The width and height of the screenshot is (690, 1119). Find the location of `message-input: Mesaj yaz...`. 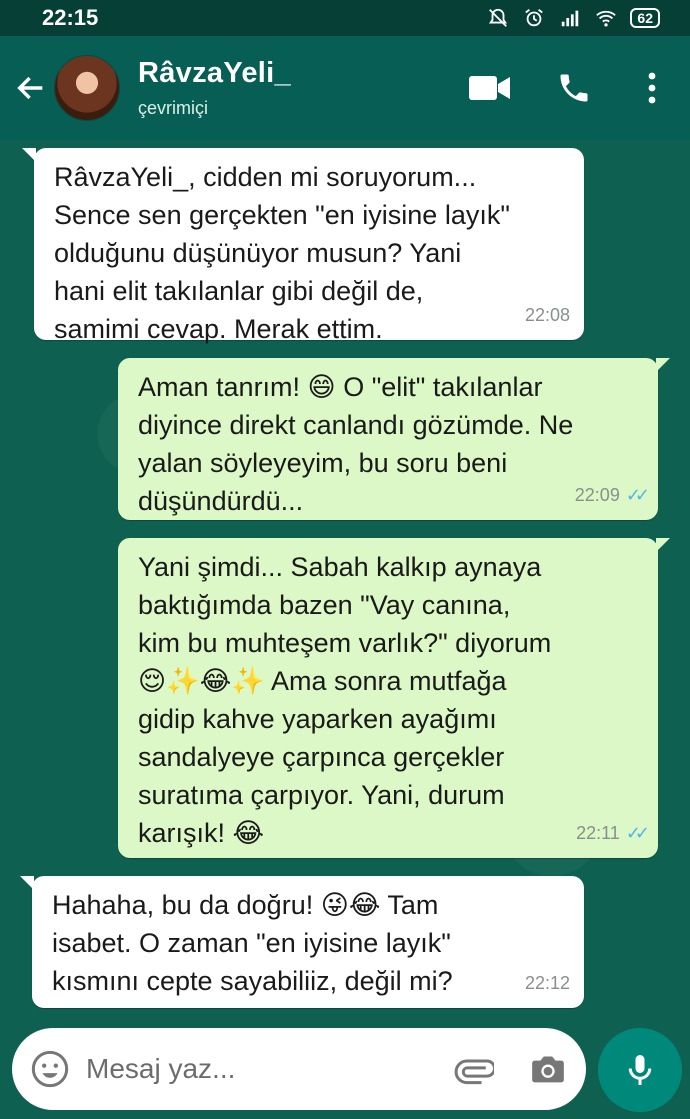

message-input: Mesaj yaz... is located at coordinates (270, 1069).